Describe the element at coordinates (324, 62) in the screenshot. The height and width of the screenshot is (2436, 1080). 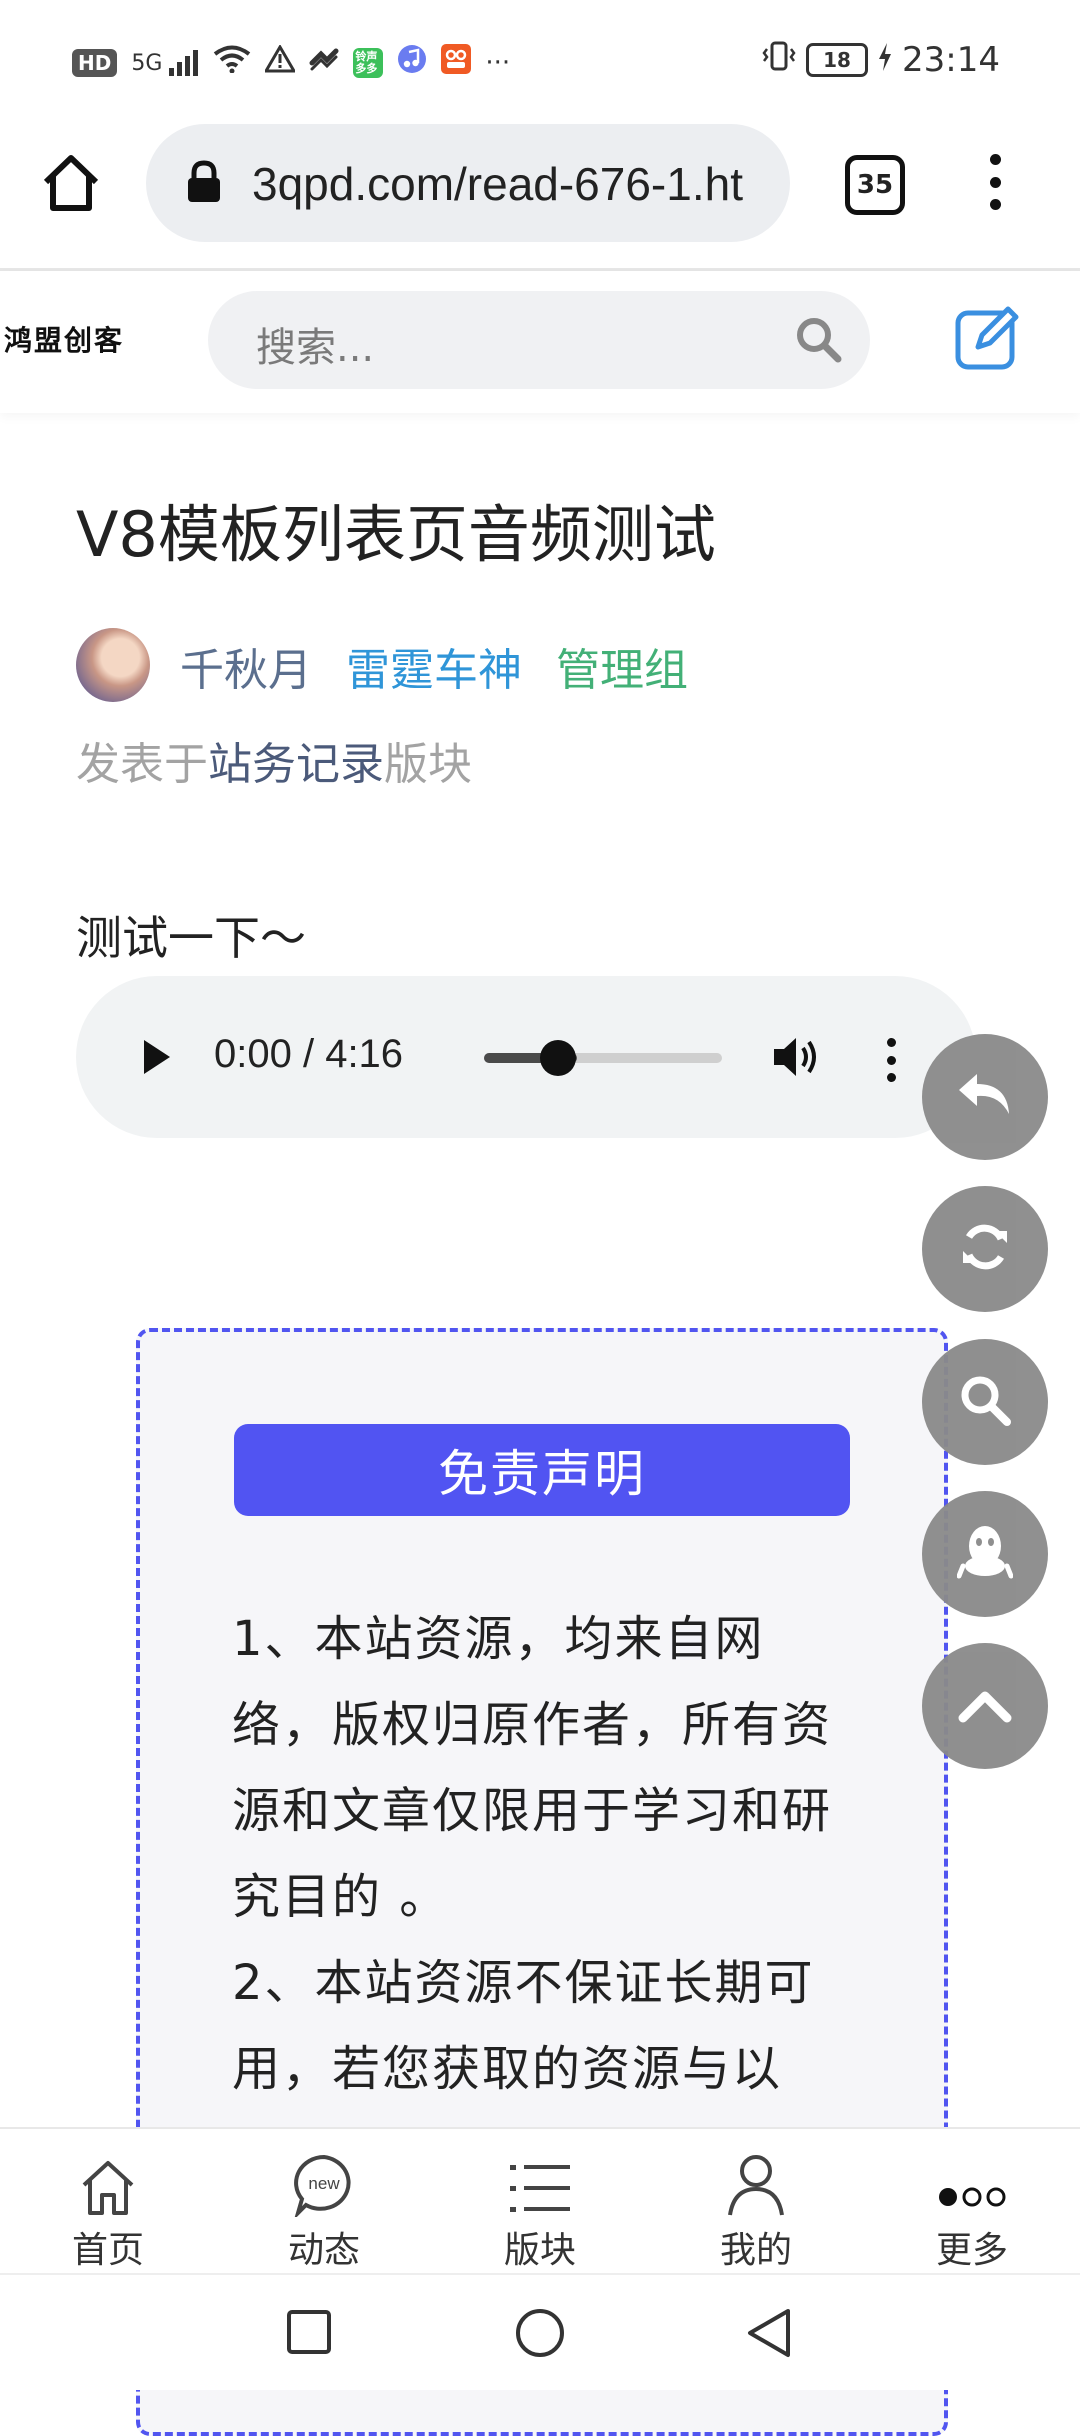
I see `app-icon-tilde` at that location.